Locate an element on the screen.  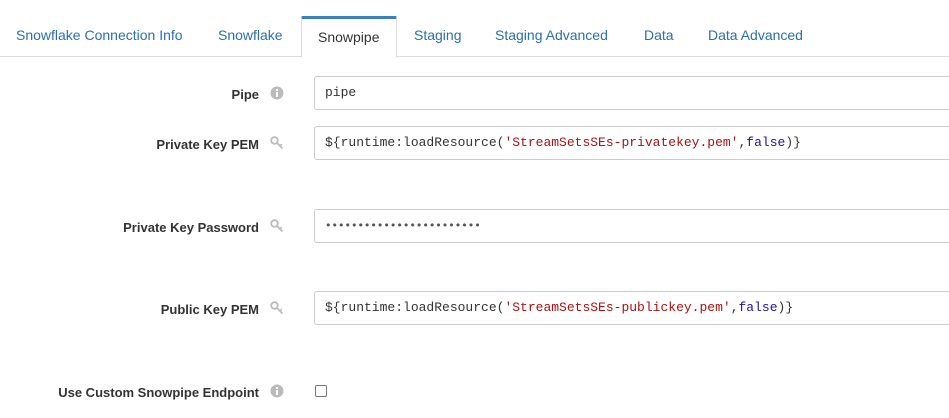
custom-endpoint-row: Use Custom Snowpipe Endpoint is located at coordinates (474, 391).